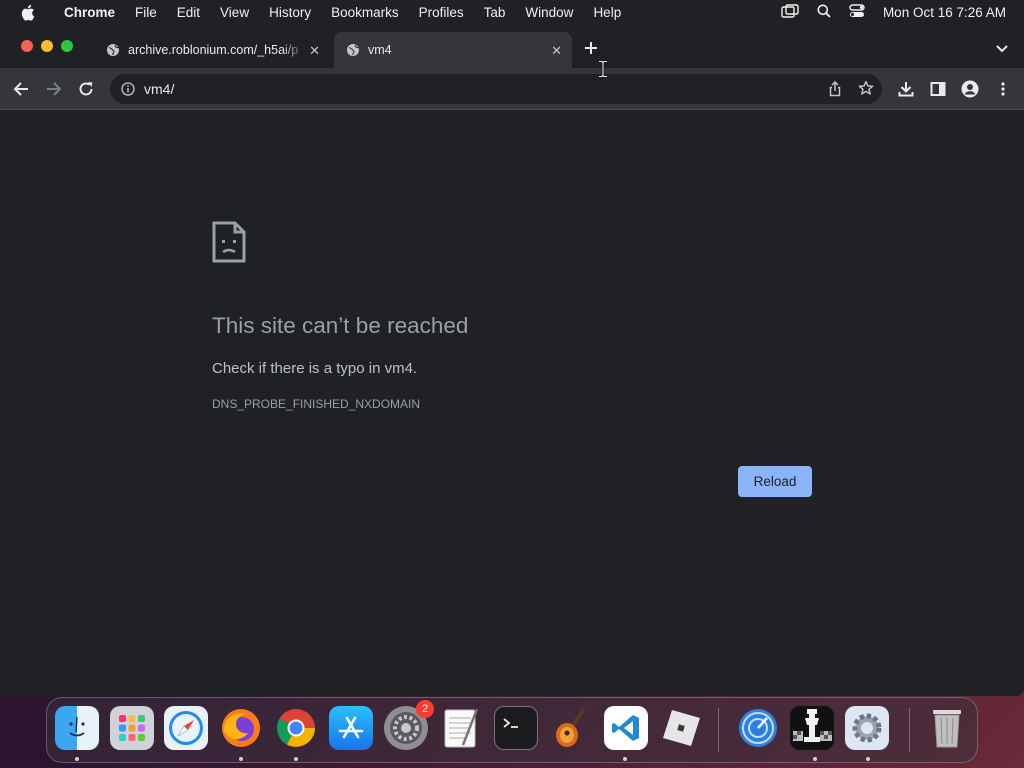 Image resolution: width=1024 pixels, height=768 pixels. Describe the element at coordinates (516, 728) in the screenshot. I see `dock-terminal-icon` at that location.